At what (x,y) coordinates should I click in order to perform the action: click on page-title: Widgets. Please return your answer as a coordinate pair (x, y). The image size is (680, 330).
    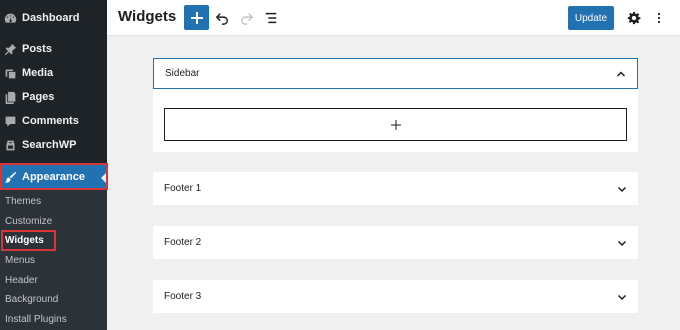
    Looking at the image, I should click on (147, 16).